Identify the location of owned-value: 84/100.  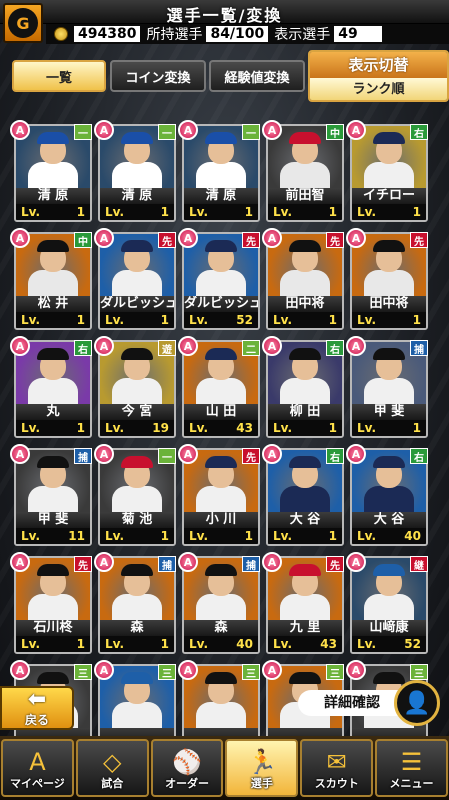
(237, 34).